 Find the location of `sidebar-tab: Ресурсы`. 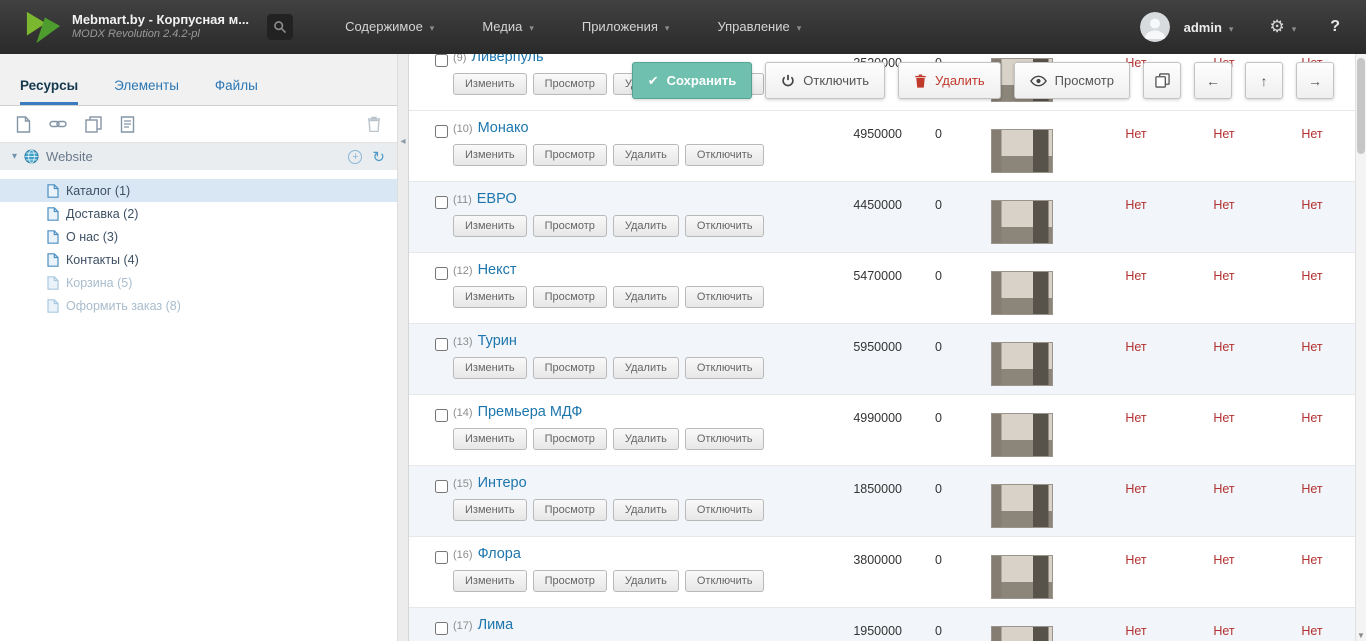

sidebar-tab: Ресурсы is located at coordinates (49, 91).